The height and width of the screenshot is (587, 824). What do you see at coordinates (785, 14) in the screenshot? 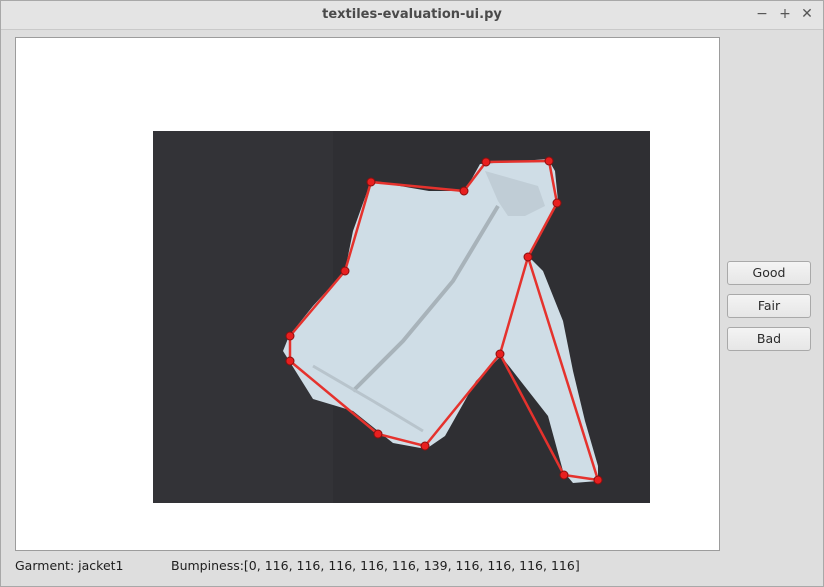
I see `maximize-icon: +` at bounding box center [785, 14].